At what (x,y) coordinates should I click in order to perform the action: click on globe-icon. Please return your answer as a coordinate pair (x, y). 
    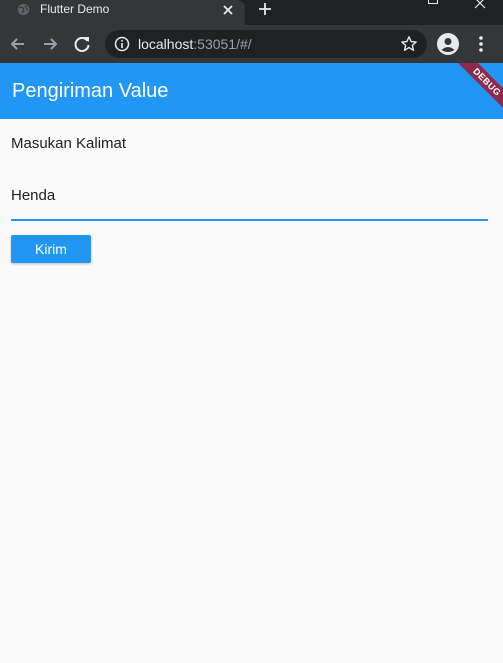
    Looking at the image, I should click on (23, 9).